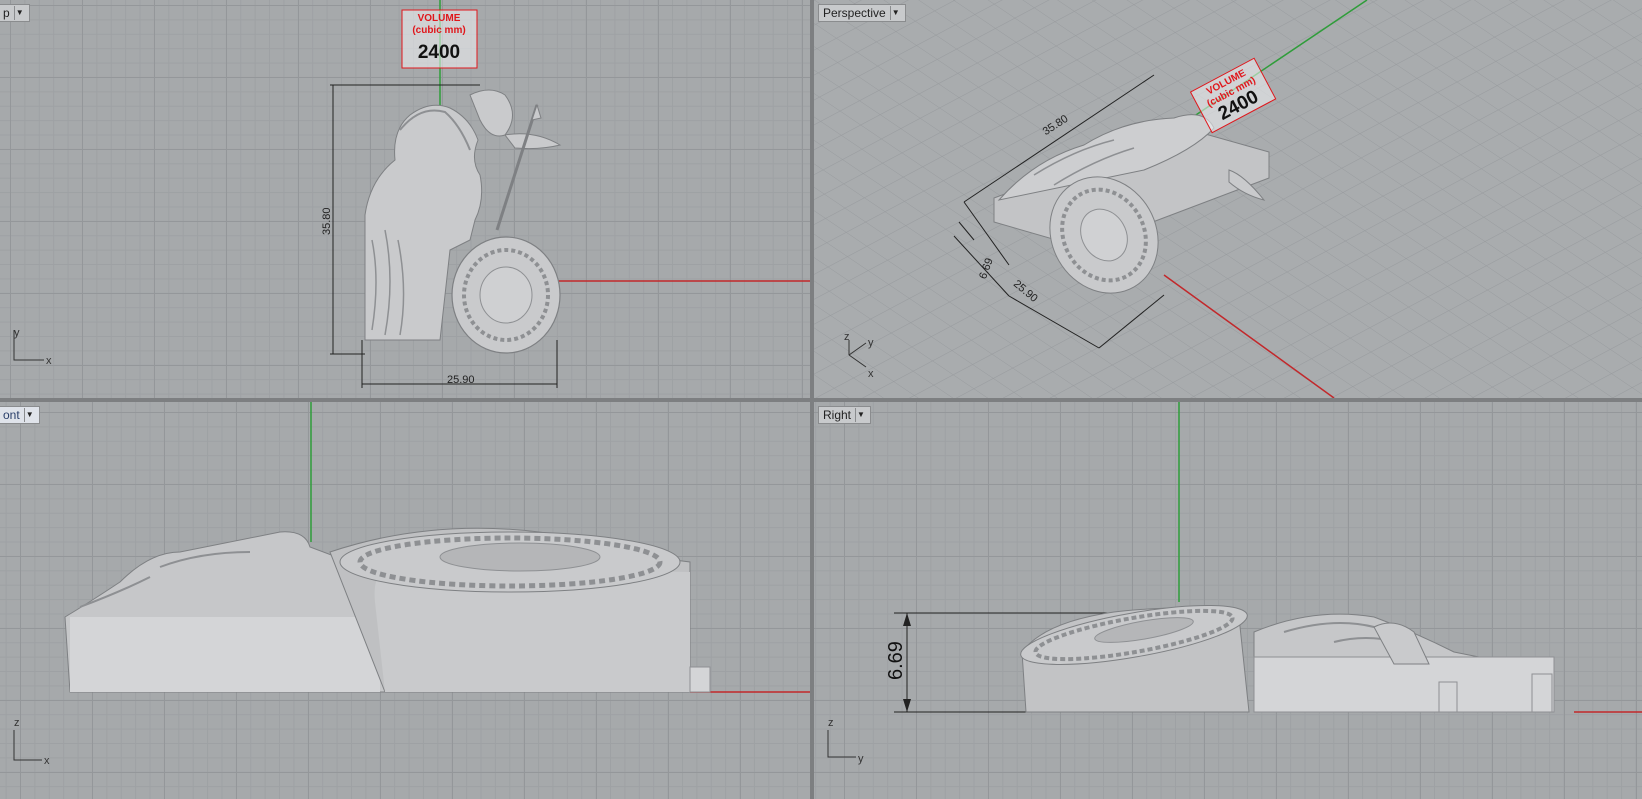  I want to click on volume-tag: VOLUME (cubic mm) 2400, so click(439, 39).